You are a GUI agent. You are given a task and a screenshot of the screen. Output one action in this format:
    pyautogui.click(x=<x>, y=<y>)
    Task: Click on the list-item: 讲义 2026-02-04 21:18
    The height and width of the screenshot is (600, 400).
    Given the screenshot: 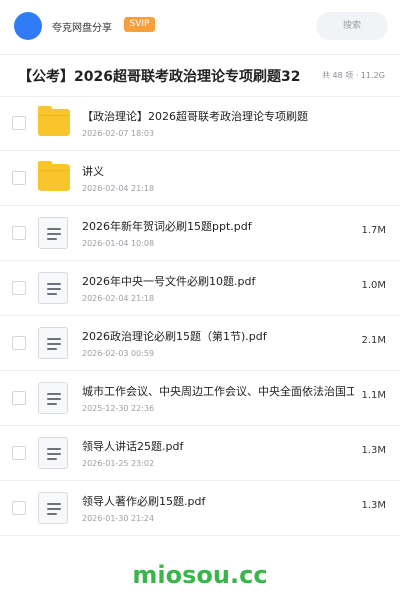 What is the action you would take?
    pyautogui.click(x=200, y=178)
    